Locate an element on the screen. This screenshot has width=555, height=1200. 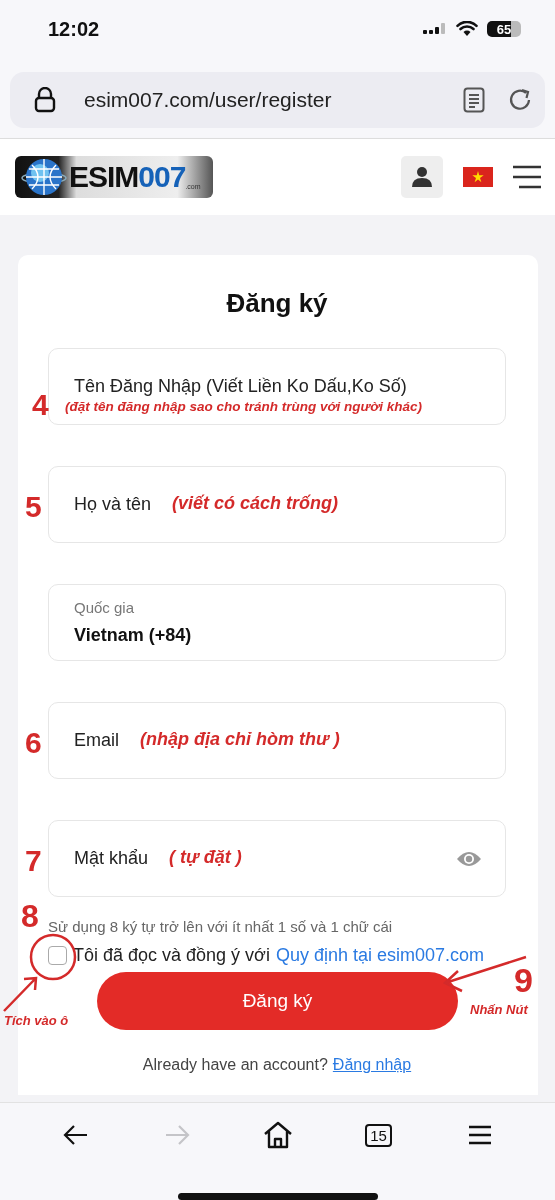
select-value: Vietnam (+84) is located at coordinates (133, 635).